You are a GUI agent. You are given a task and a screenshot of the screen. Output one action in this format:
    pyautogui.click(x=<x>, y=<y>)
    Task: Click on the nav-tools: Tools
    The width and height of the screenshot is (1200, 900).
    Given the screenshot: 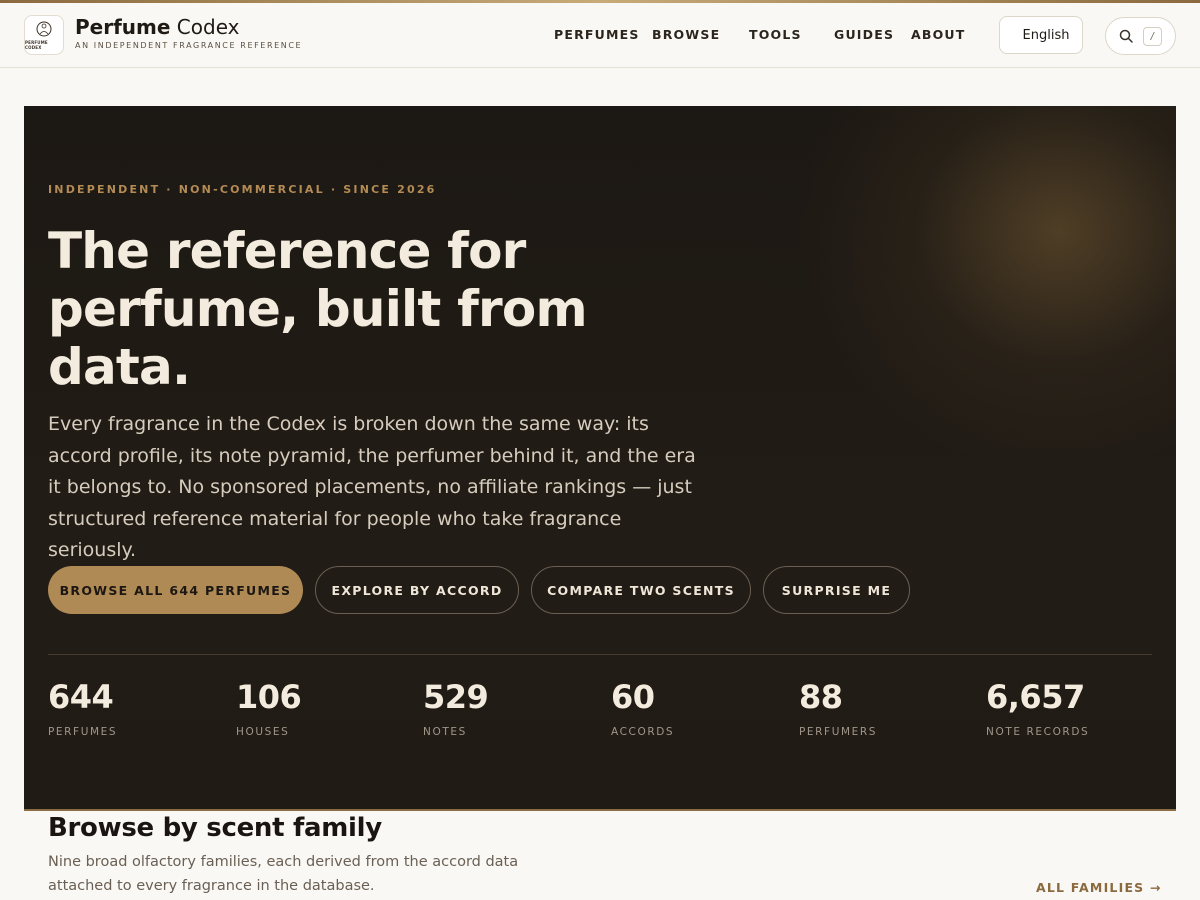 What is the action you would take?
    pyautogui.click(x=775, y=34)
    